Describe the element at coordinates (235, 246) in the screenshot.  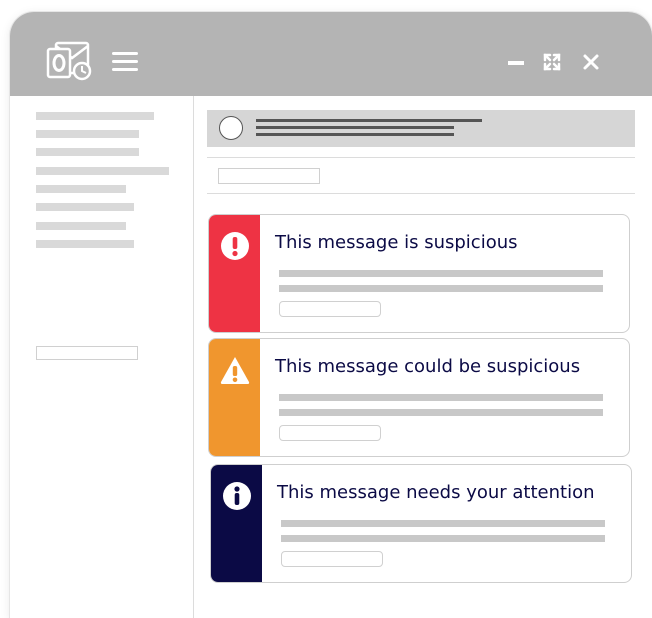
I see `exclamation-circle-icon` at that location.